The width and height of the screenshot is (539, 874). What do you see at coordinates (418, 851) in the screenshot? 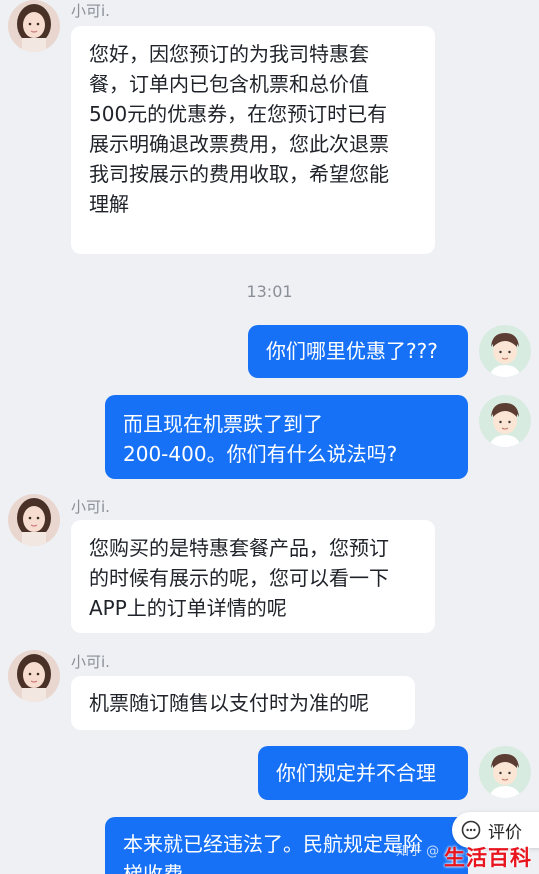
I see `zhihu-watermark: 知乎 @` at bounding box center [418, 851].